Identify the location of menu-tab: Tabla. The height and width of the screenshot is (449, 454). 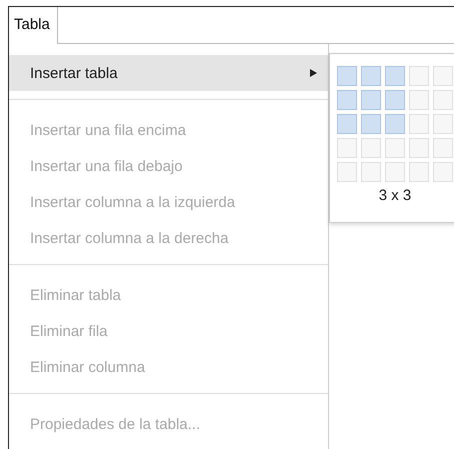
(33, 25).